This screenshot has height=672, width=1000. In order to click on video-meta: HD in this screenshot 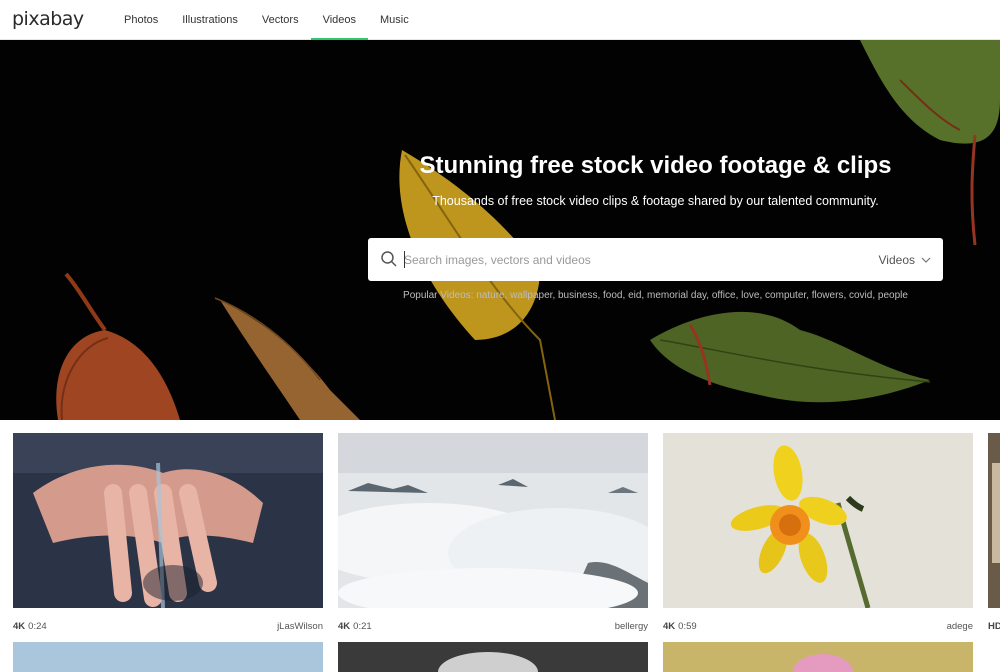, I will do `click(994, 626)`.